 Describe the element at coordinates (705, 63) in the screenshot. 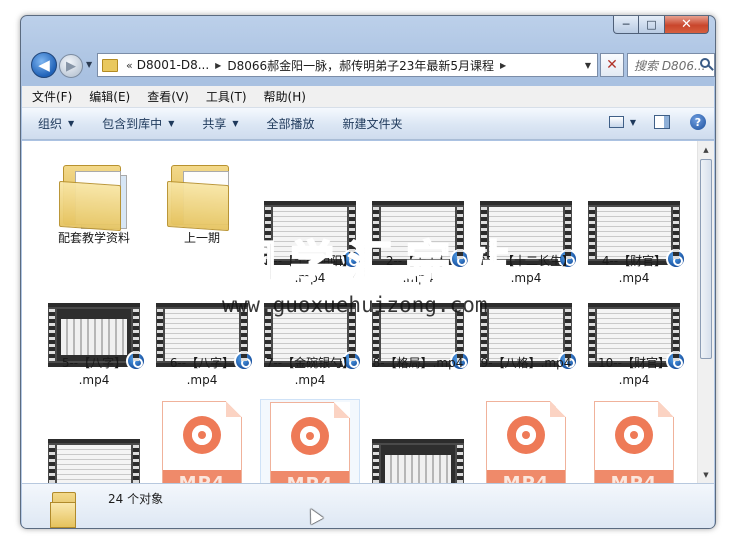

I see `search-icon` at that location.